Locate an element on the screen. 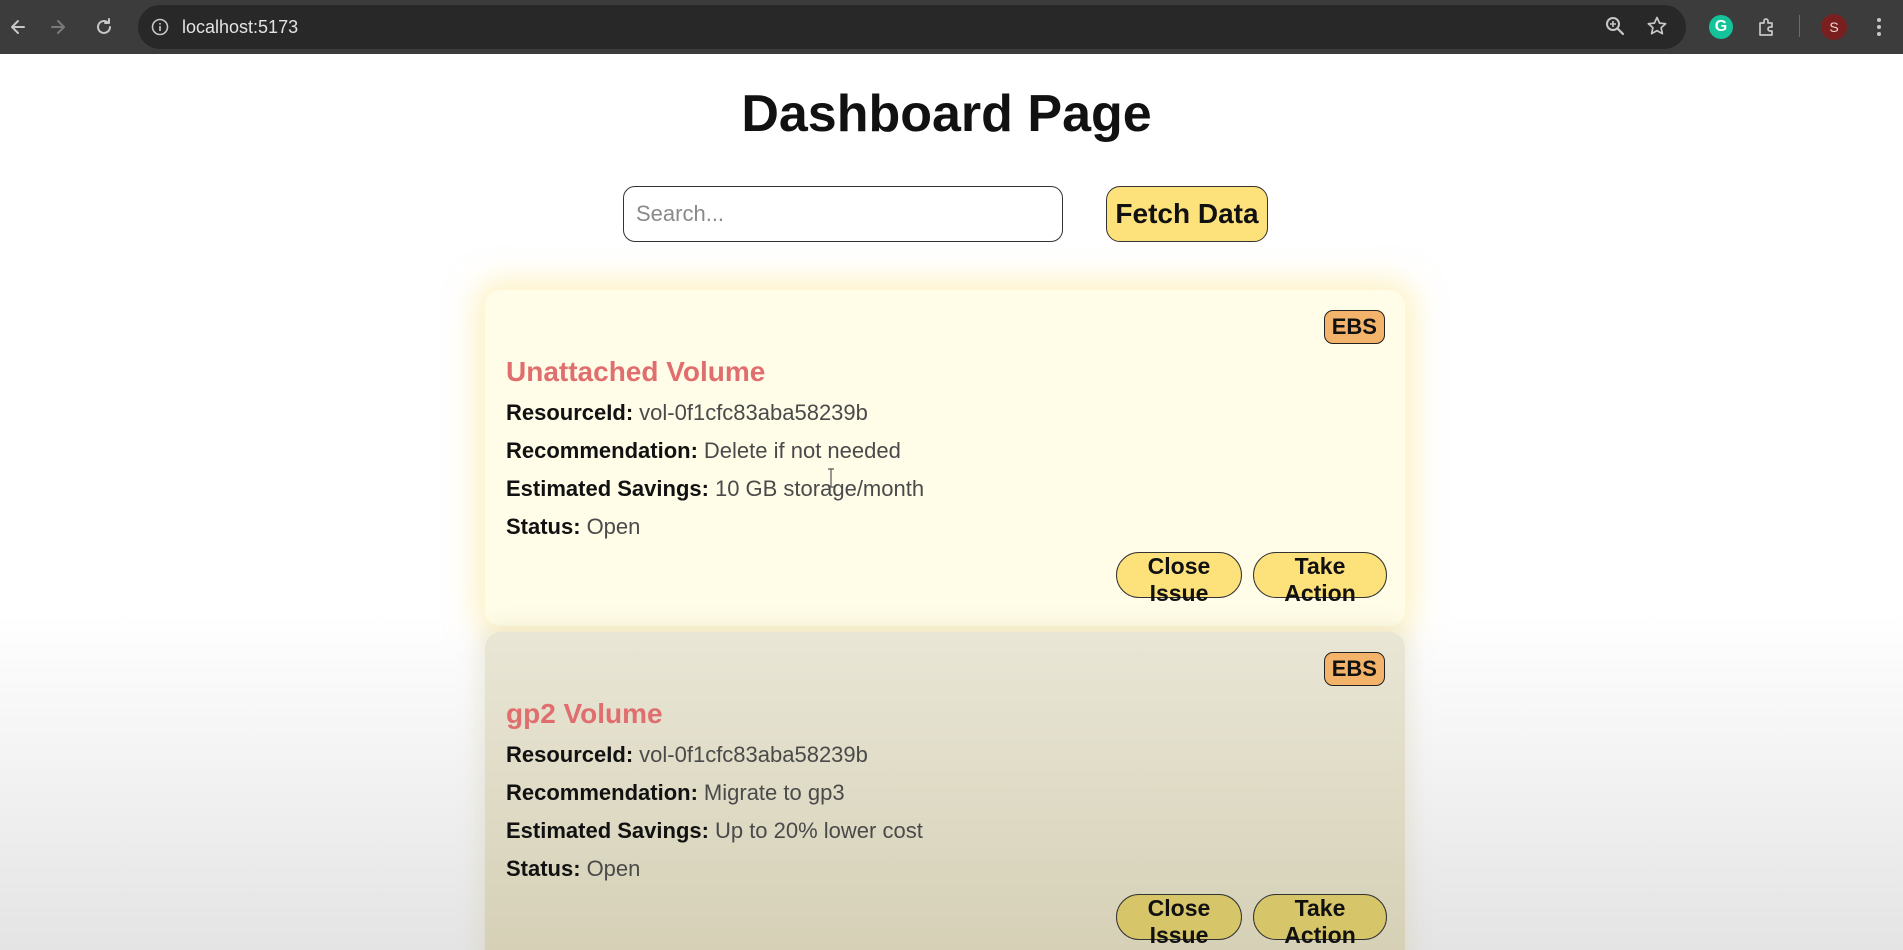 This screenshot has height=950, width=1903. toolbar-separator is located at coordinates (1799, 26).